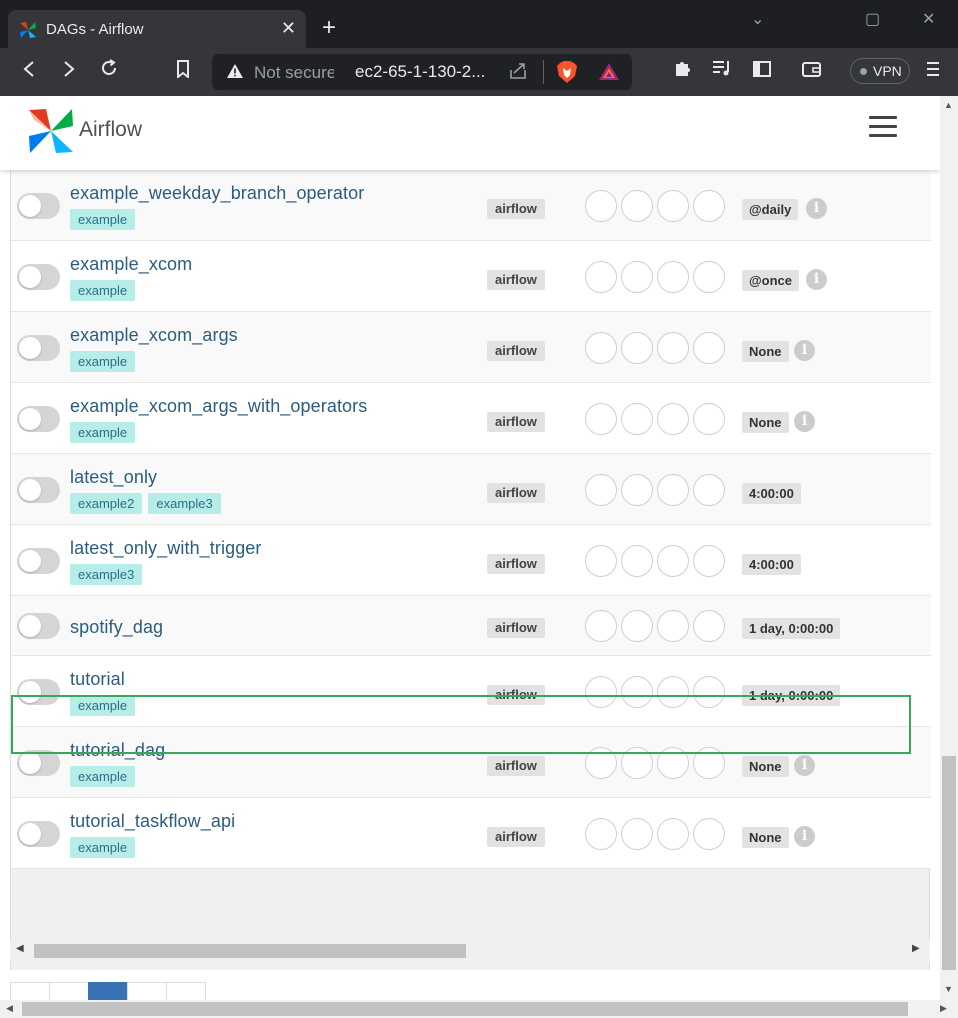 Image resolution: width=958 pixels, height=1018 pixels. I want to click on dag-name-link: tutorial_taskflow_api, so click(152, 821).